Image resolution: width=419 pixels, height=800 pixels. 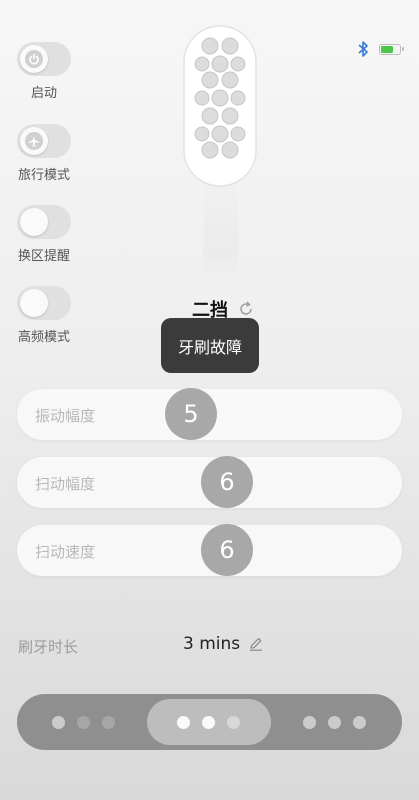 I want to click on page-3-dots, so click(x=334, y=722).